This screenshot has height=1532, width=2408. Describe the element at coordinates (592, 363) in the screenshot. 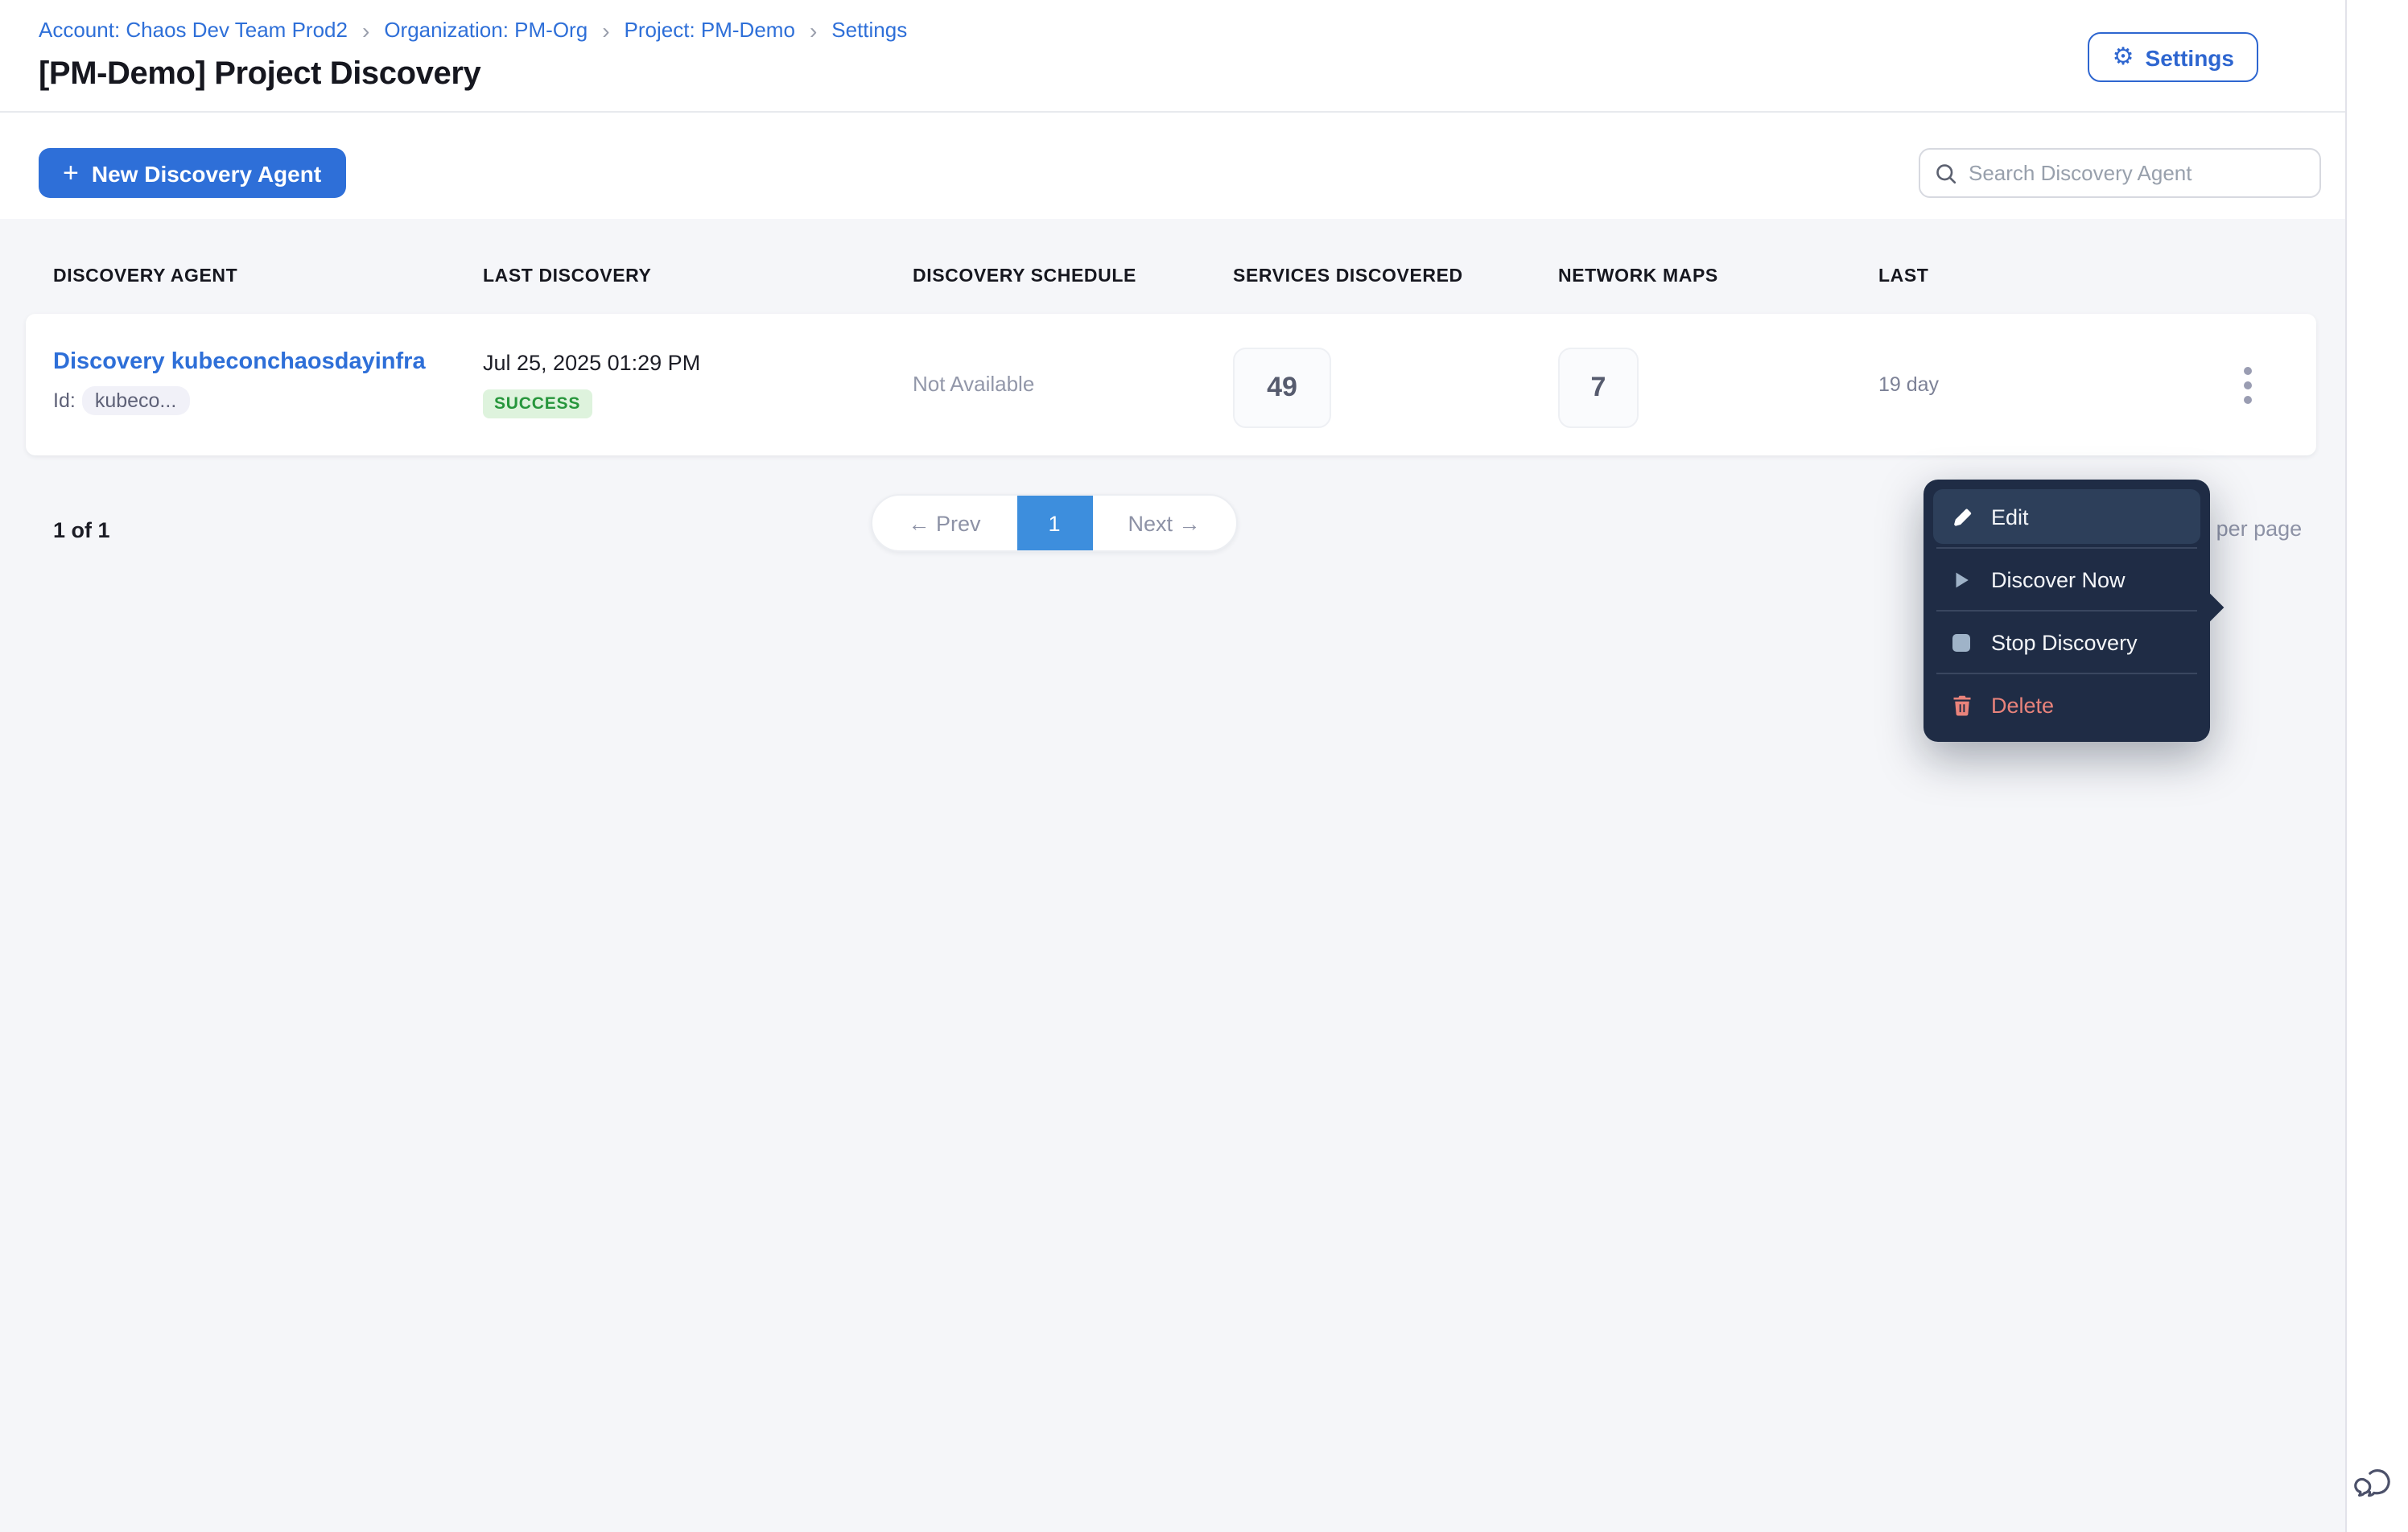

I see `last-discovery-timestamp: Jul 25, 2025 01:29 PM` at that location.